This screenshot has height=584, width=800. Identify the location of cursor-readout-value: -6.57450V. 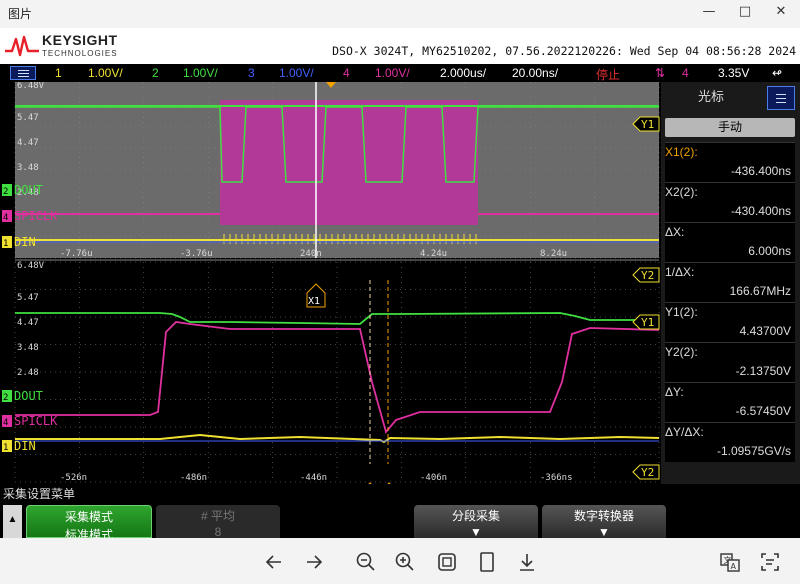
(763, 411).